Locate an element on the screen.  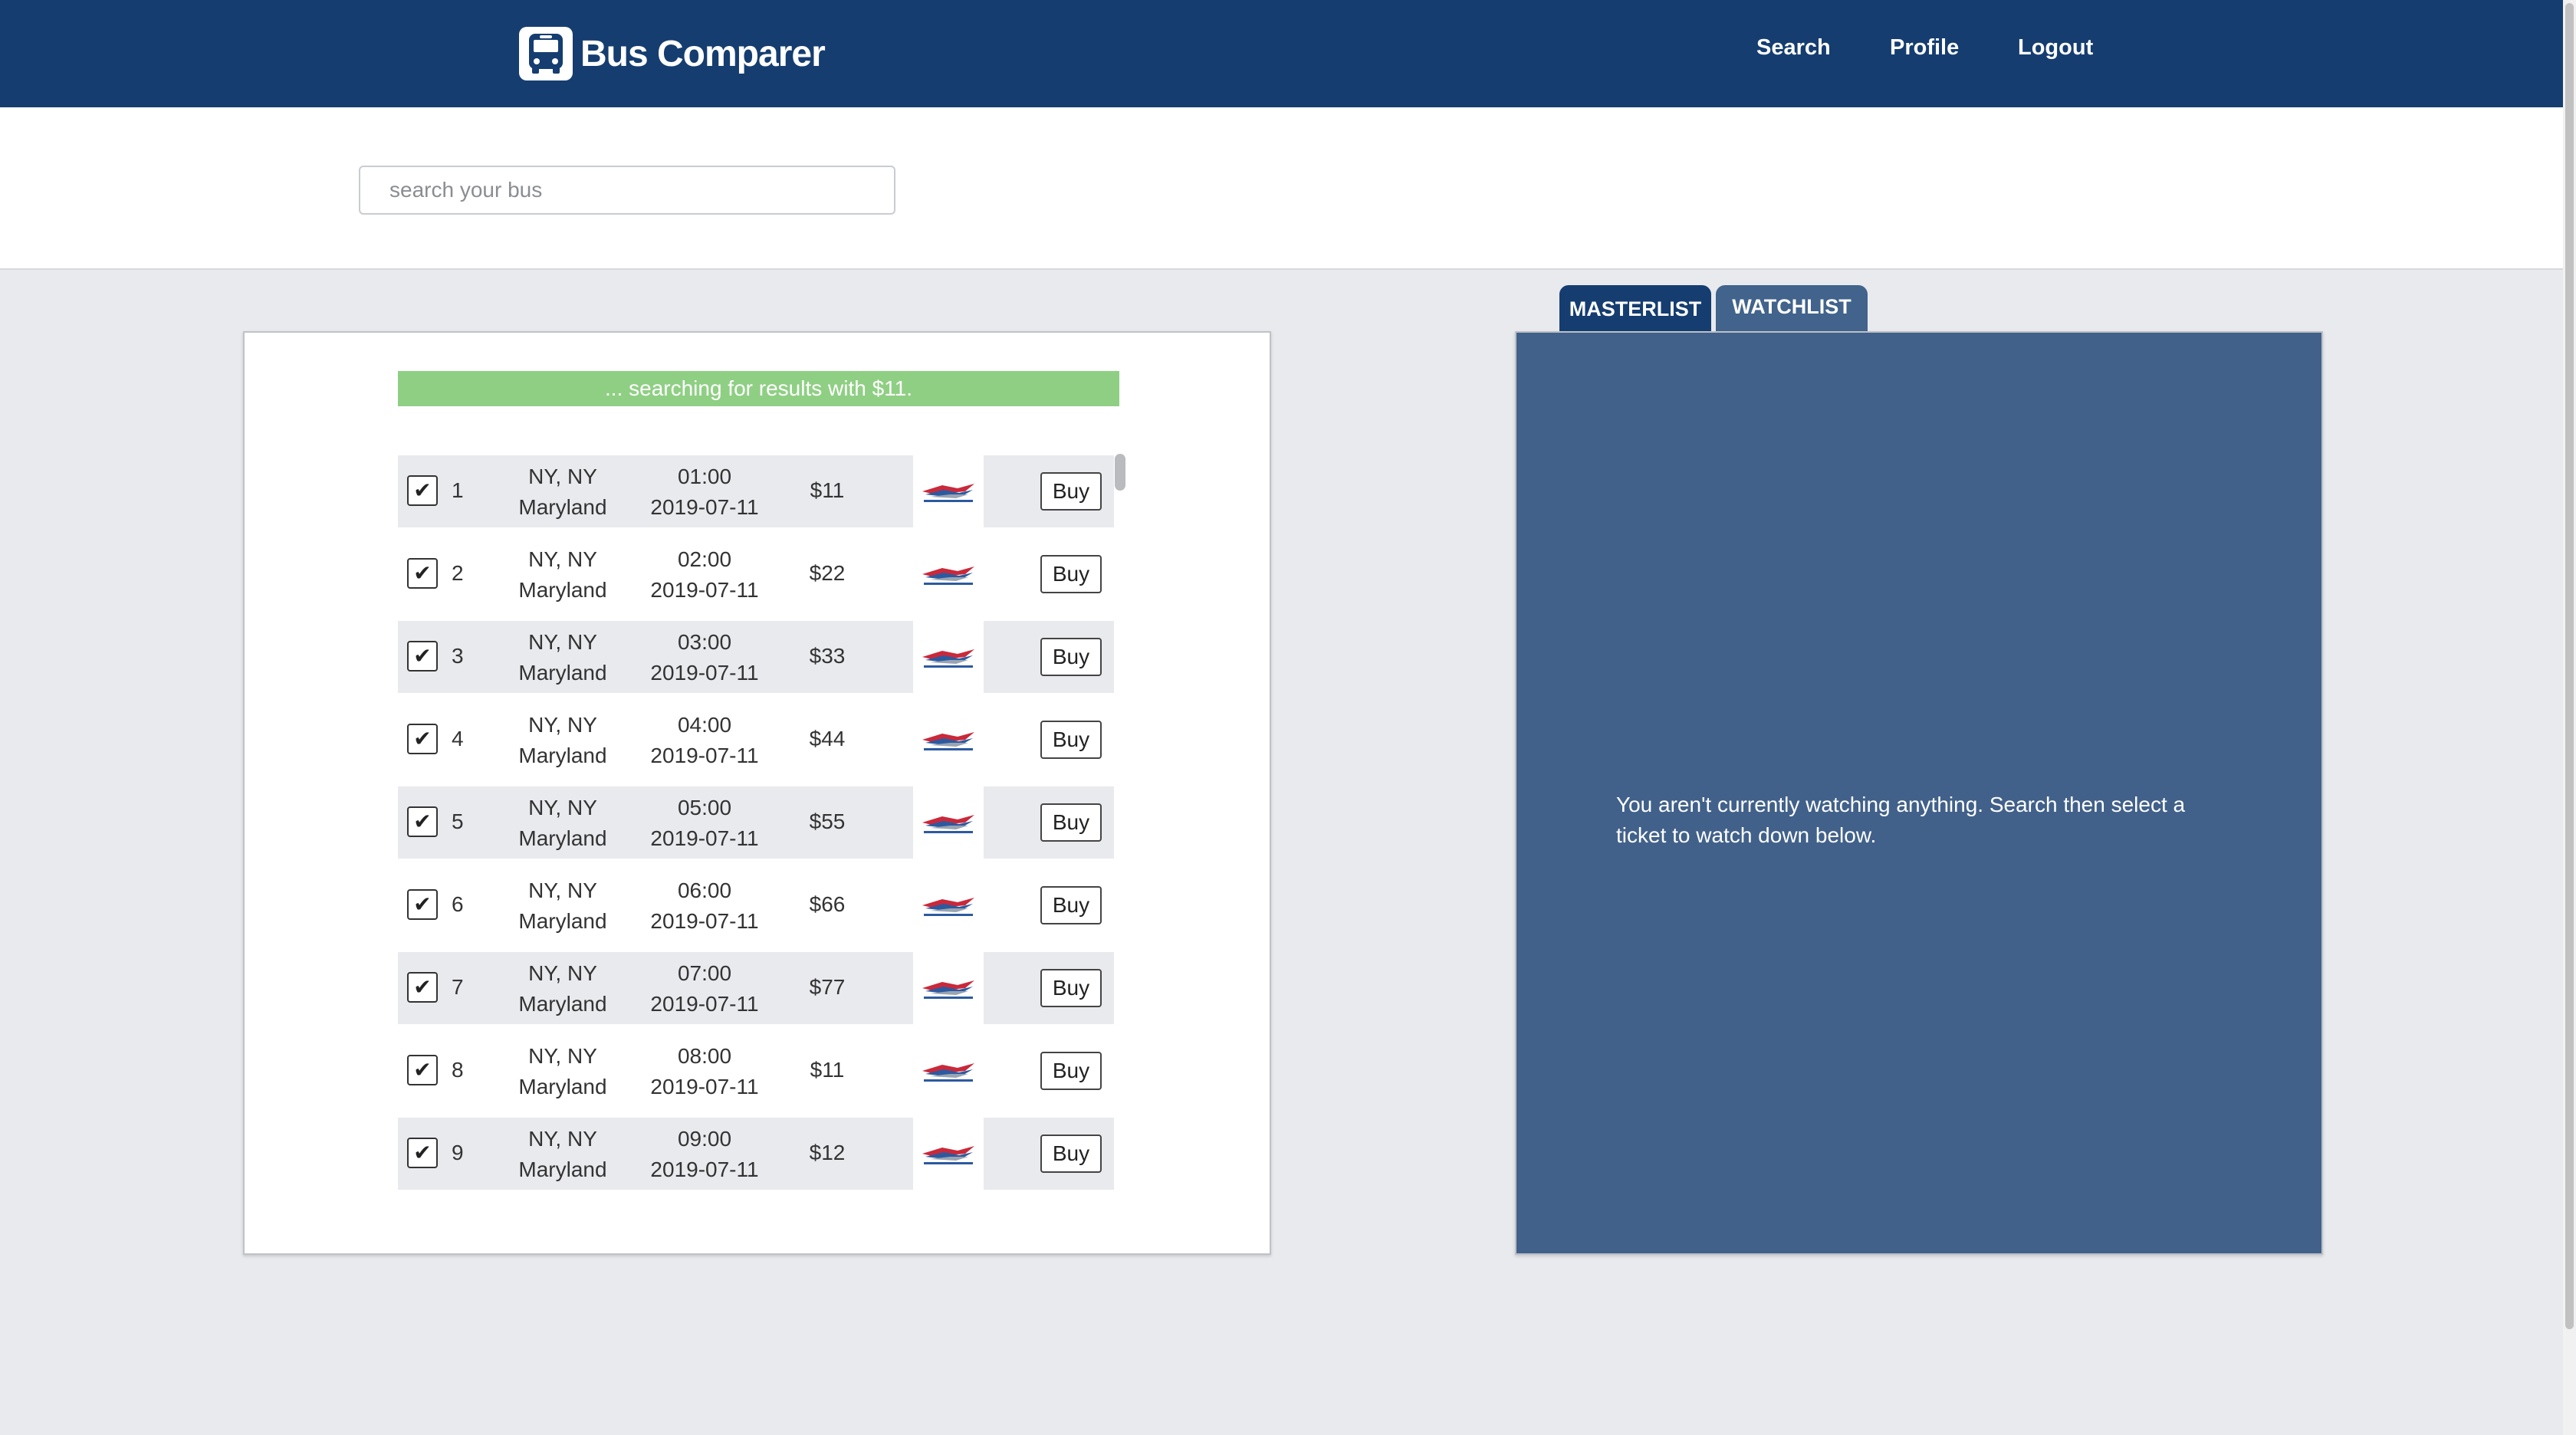
departure-time: 04:00 is located at coordinates (704, 725).